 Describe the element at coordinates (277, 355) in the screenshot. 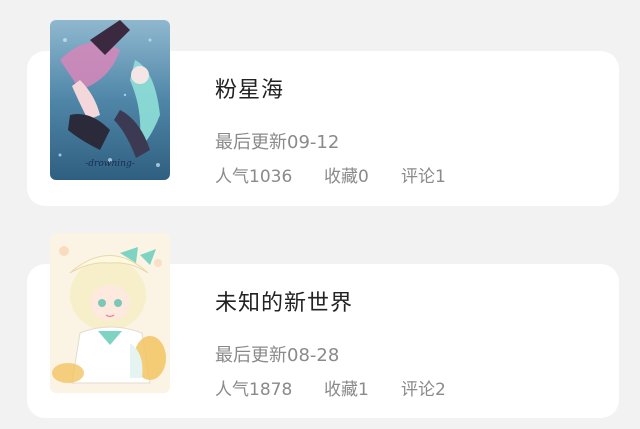

I see `last-updated-text: 最后更新08-28` at that location.